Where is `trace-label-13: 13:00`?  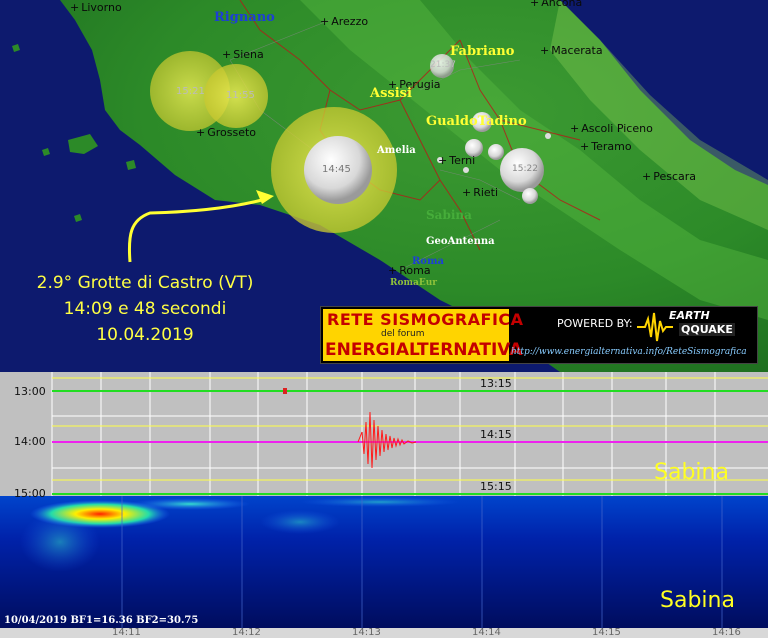 trace-label-13: 13:00 is located at coordinates (30, 391).